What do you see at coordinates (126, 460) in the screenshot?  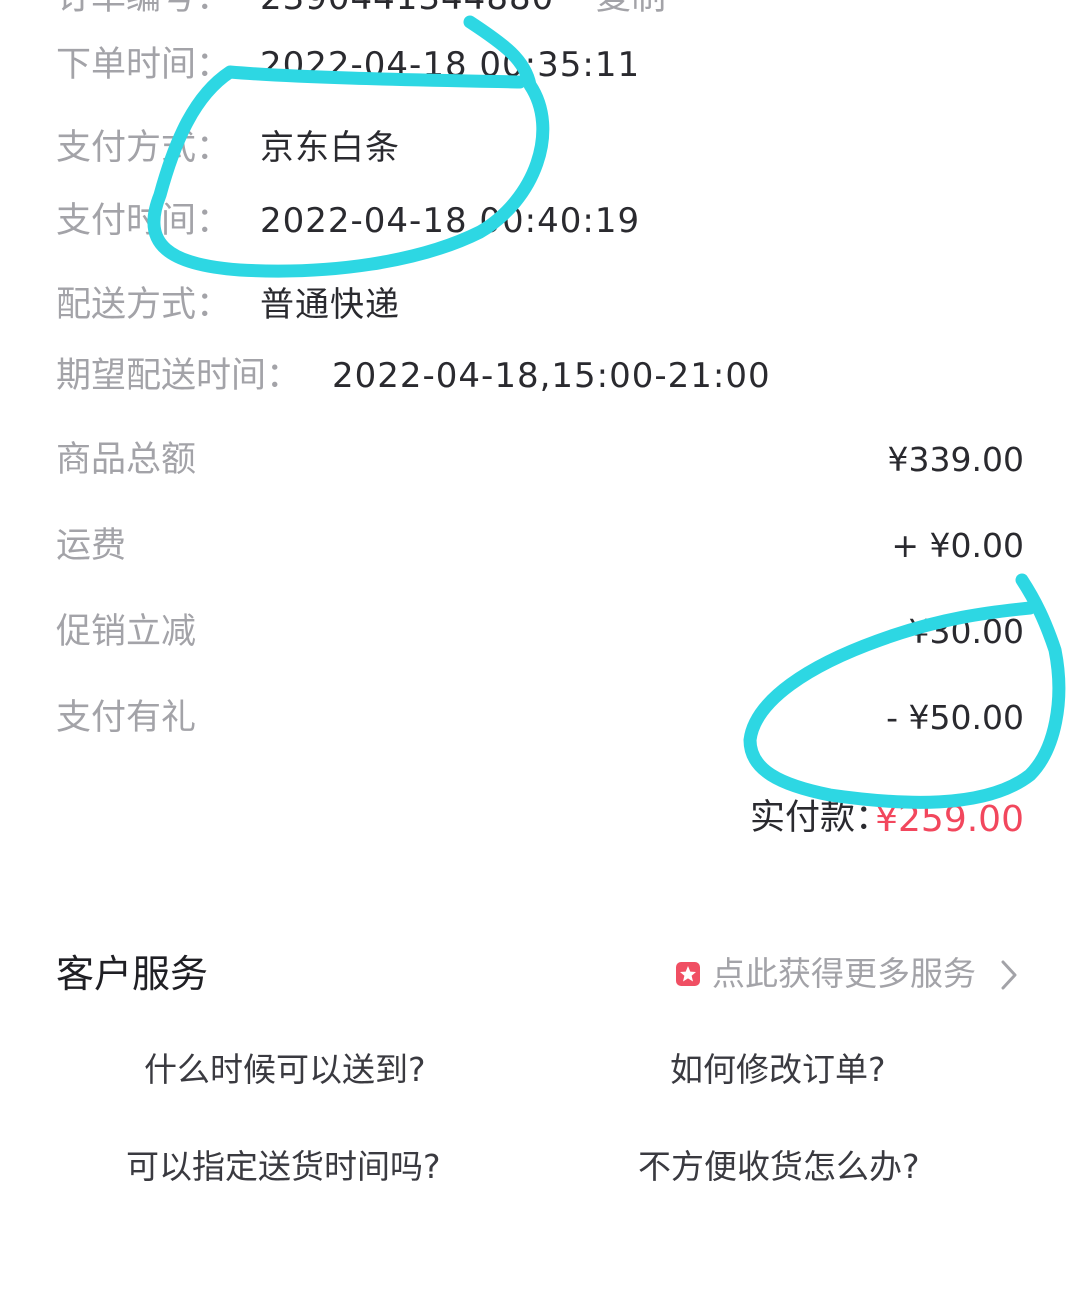 I see `goods-total-label: 商品总额` at bounding box center [126, 460].